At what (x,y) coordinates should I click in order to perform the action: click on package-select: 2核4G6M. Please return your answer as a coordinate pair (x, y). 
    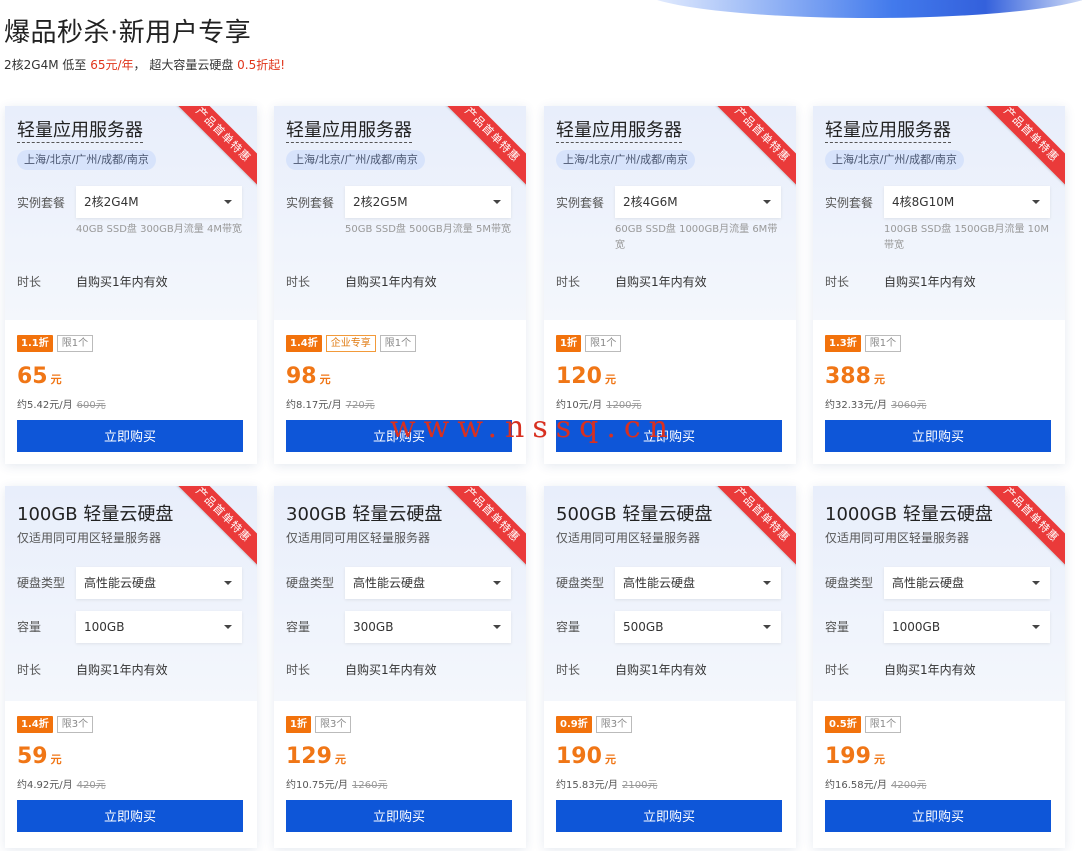
    Looking at the image, I should click on (698, 202).